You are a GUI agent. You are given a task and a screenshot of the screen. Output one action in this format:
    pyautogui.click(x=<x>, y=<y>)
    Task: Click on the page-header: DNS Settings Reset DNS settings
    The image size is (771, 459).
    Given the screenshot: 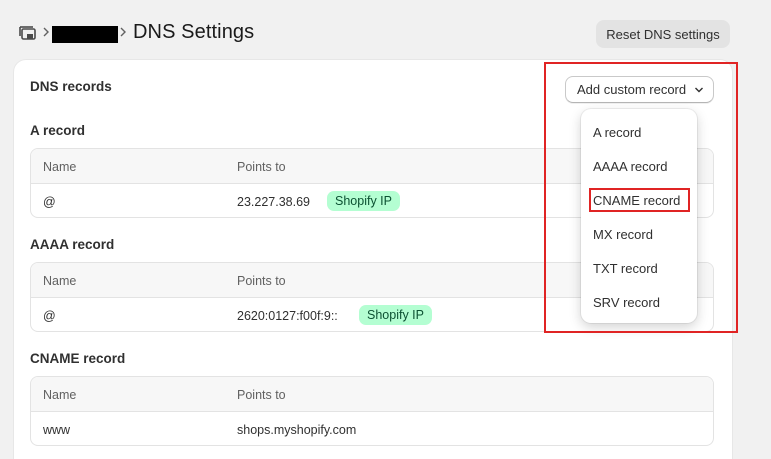 What is the action you would take?
    pyautogui.click(x=385, y=30)
    